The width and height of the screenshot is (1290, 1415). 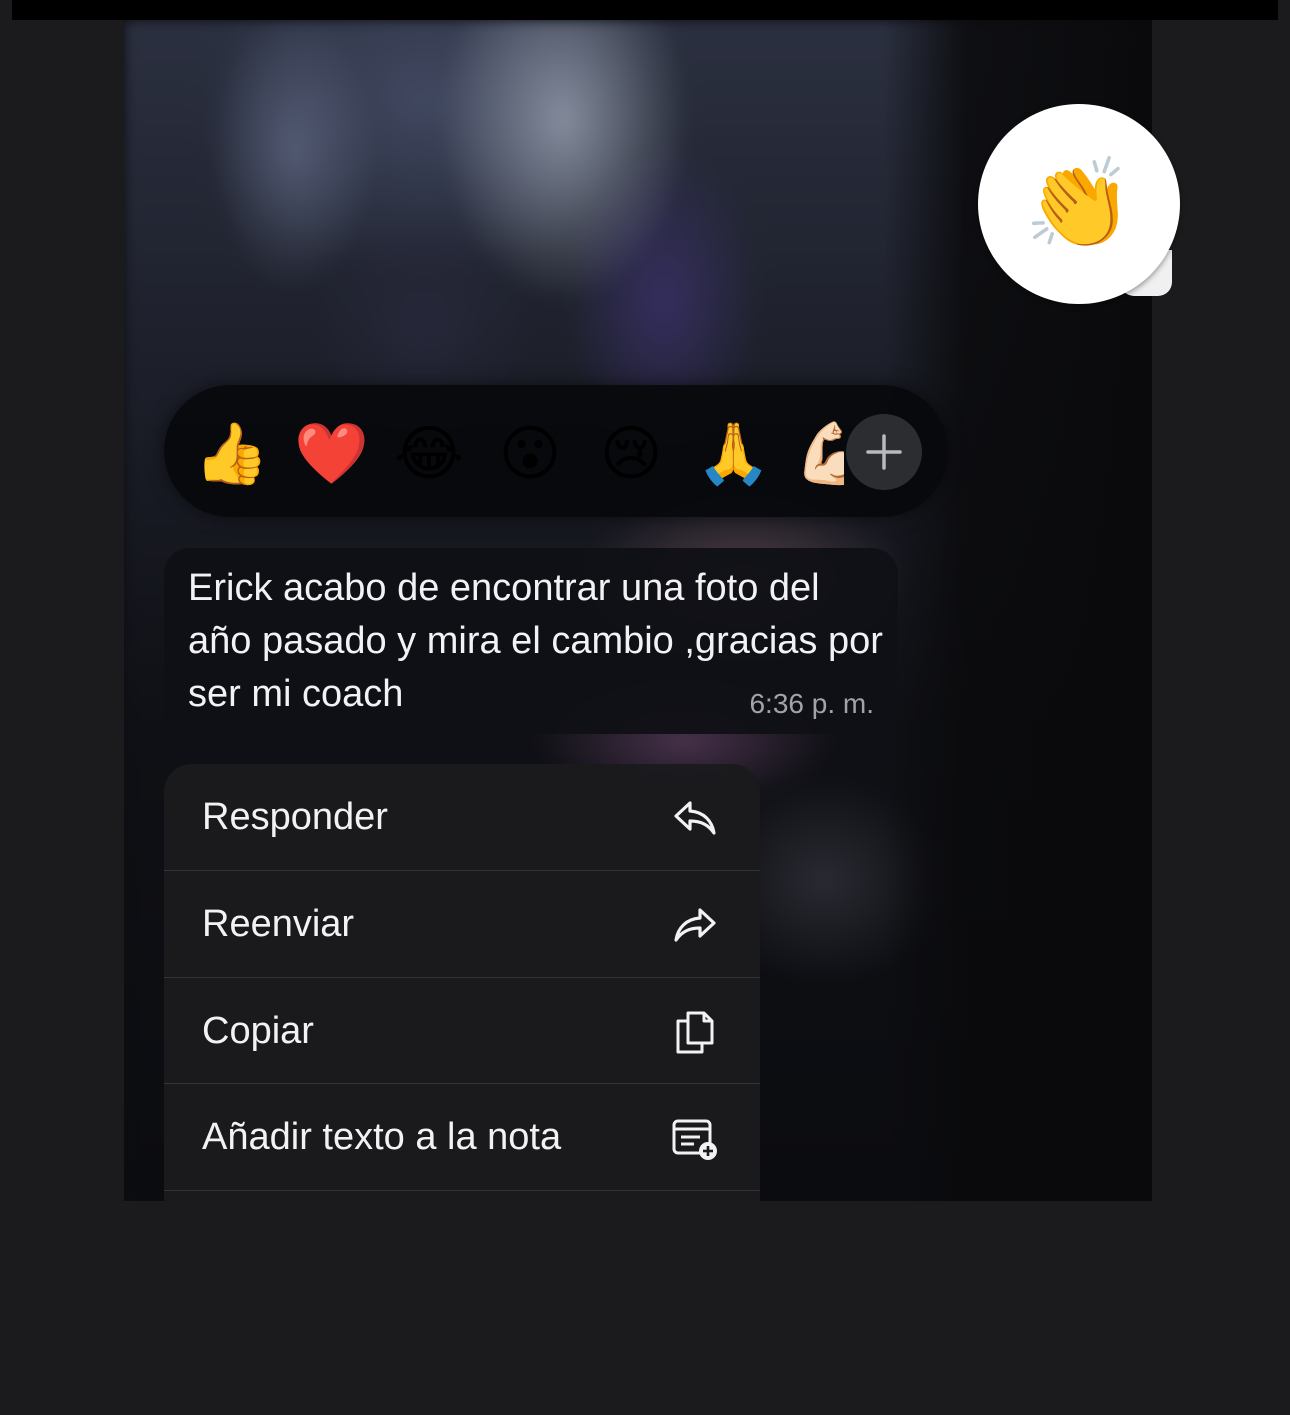 I want to click on plus-icon, so click(x=884, y=452).